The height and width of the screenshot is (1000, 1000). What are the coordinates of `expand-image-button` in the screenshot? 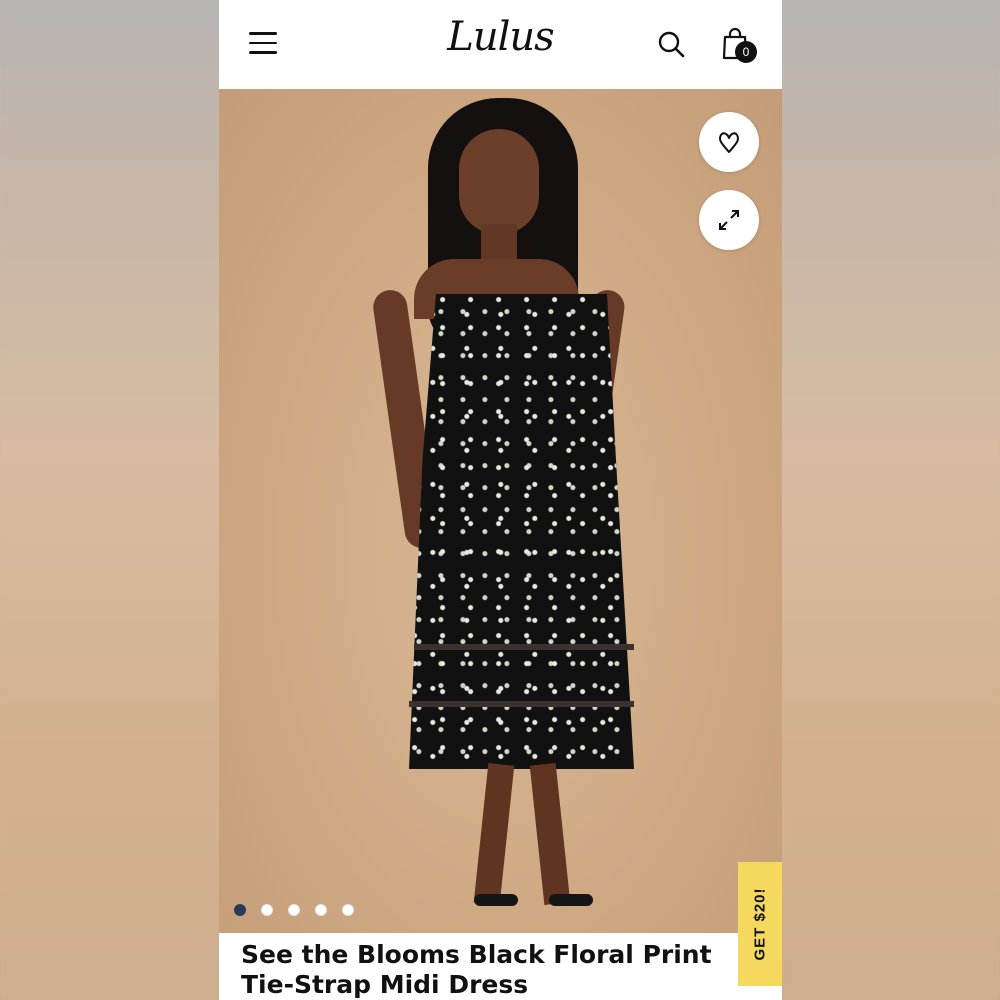 It's located at (729, 220).